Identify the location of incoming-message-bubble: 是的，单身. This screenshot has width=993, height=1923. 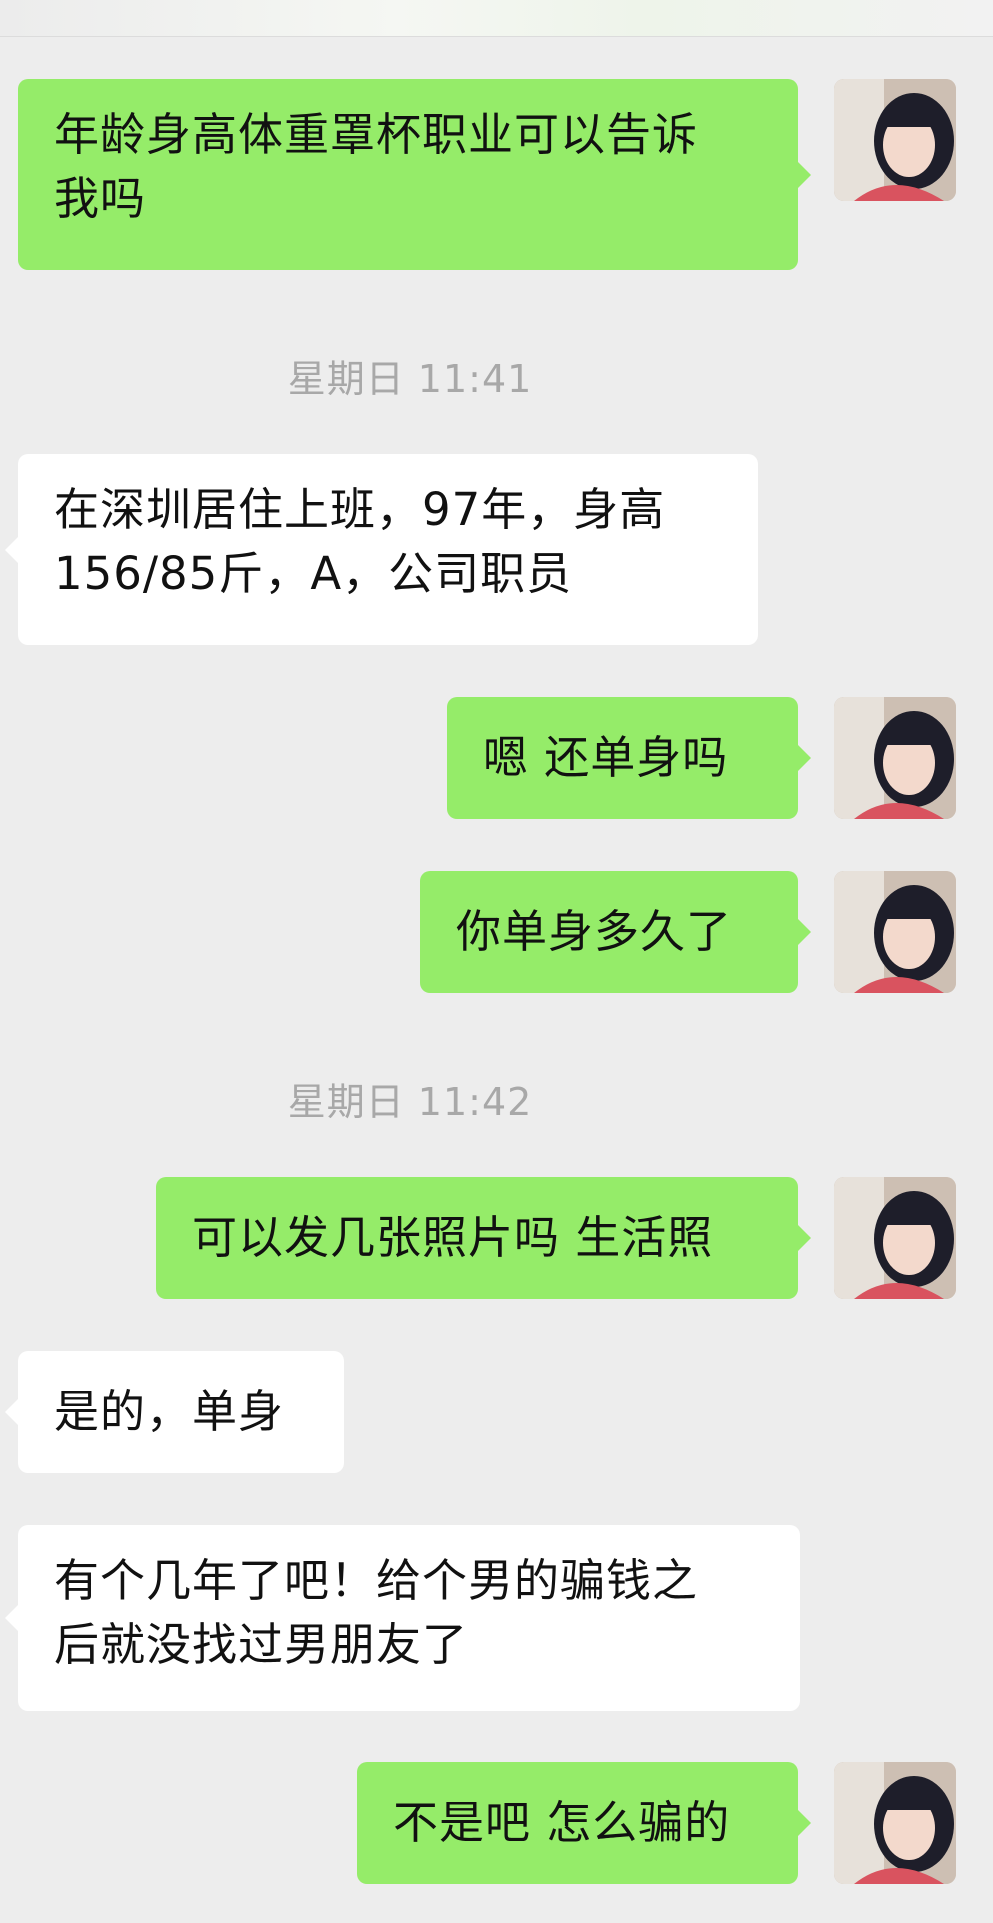
(174, 1412).